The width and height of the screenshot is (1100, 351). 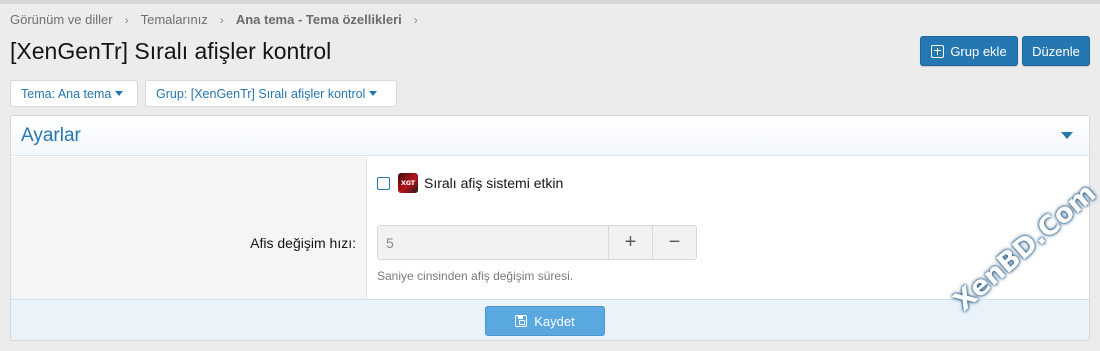 What do you see at coordinates (550, 2) in the screenshot?
I see `top-bar` at bounding box center [550, 2].